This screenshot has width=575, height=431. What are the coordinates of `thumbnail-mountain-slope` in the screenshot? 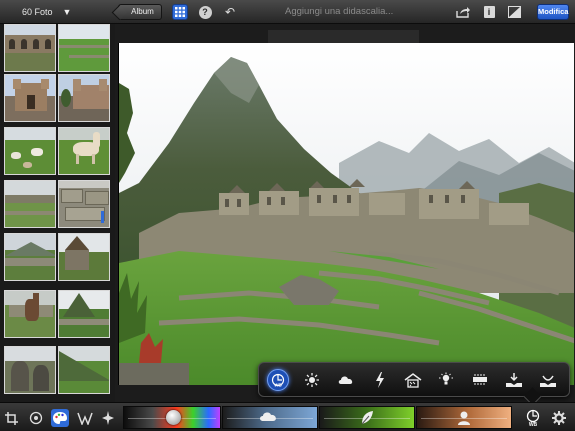 It's located at (84, 370).